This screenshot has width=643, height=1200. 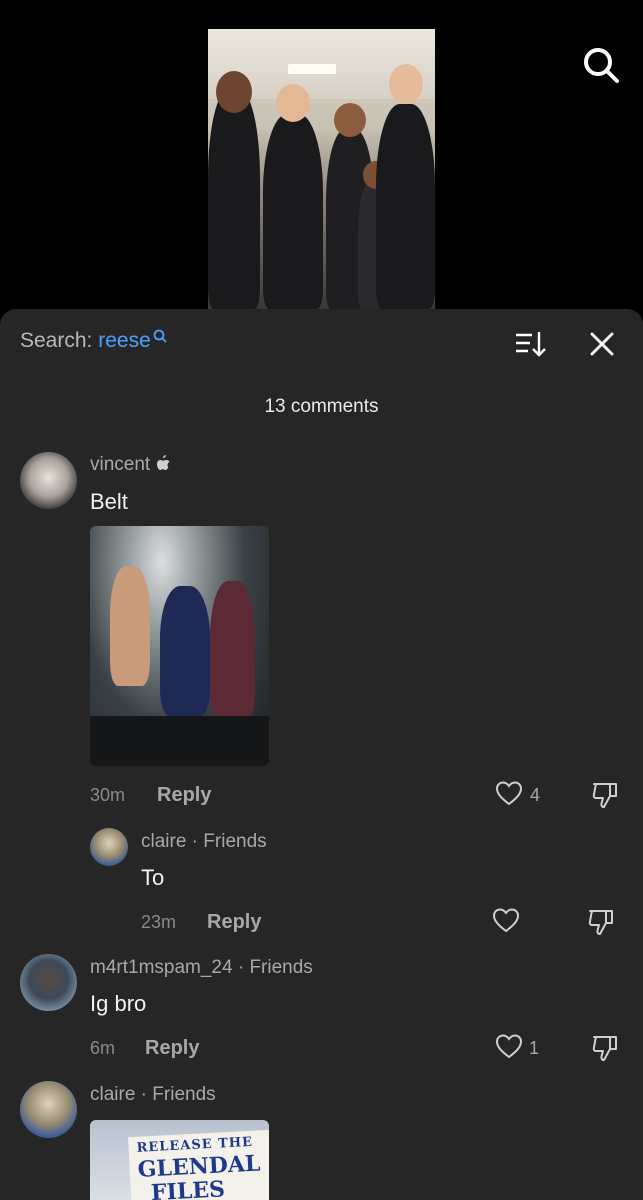 What do you see at coordinates (118, 1003) in the screenshot?
I see `comment-text: Ig bro` at bounding box center [118, 1003].